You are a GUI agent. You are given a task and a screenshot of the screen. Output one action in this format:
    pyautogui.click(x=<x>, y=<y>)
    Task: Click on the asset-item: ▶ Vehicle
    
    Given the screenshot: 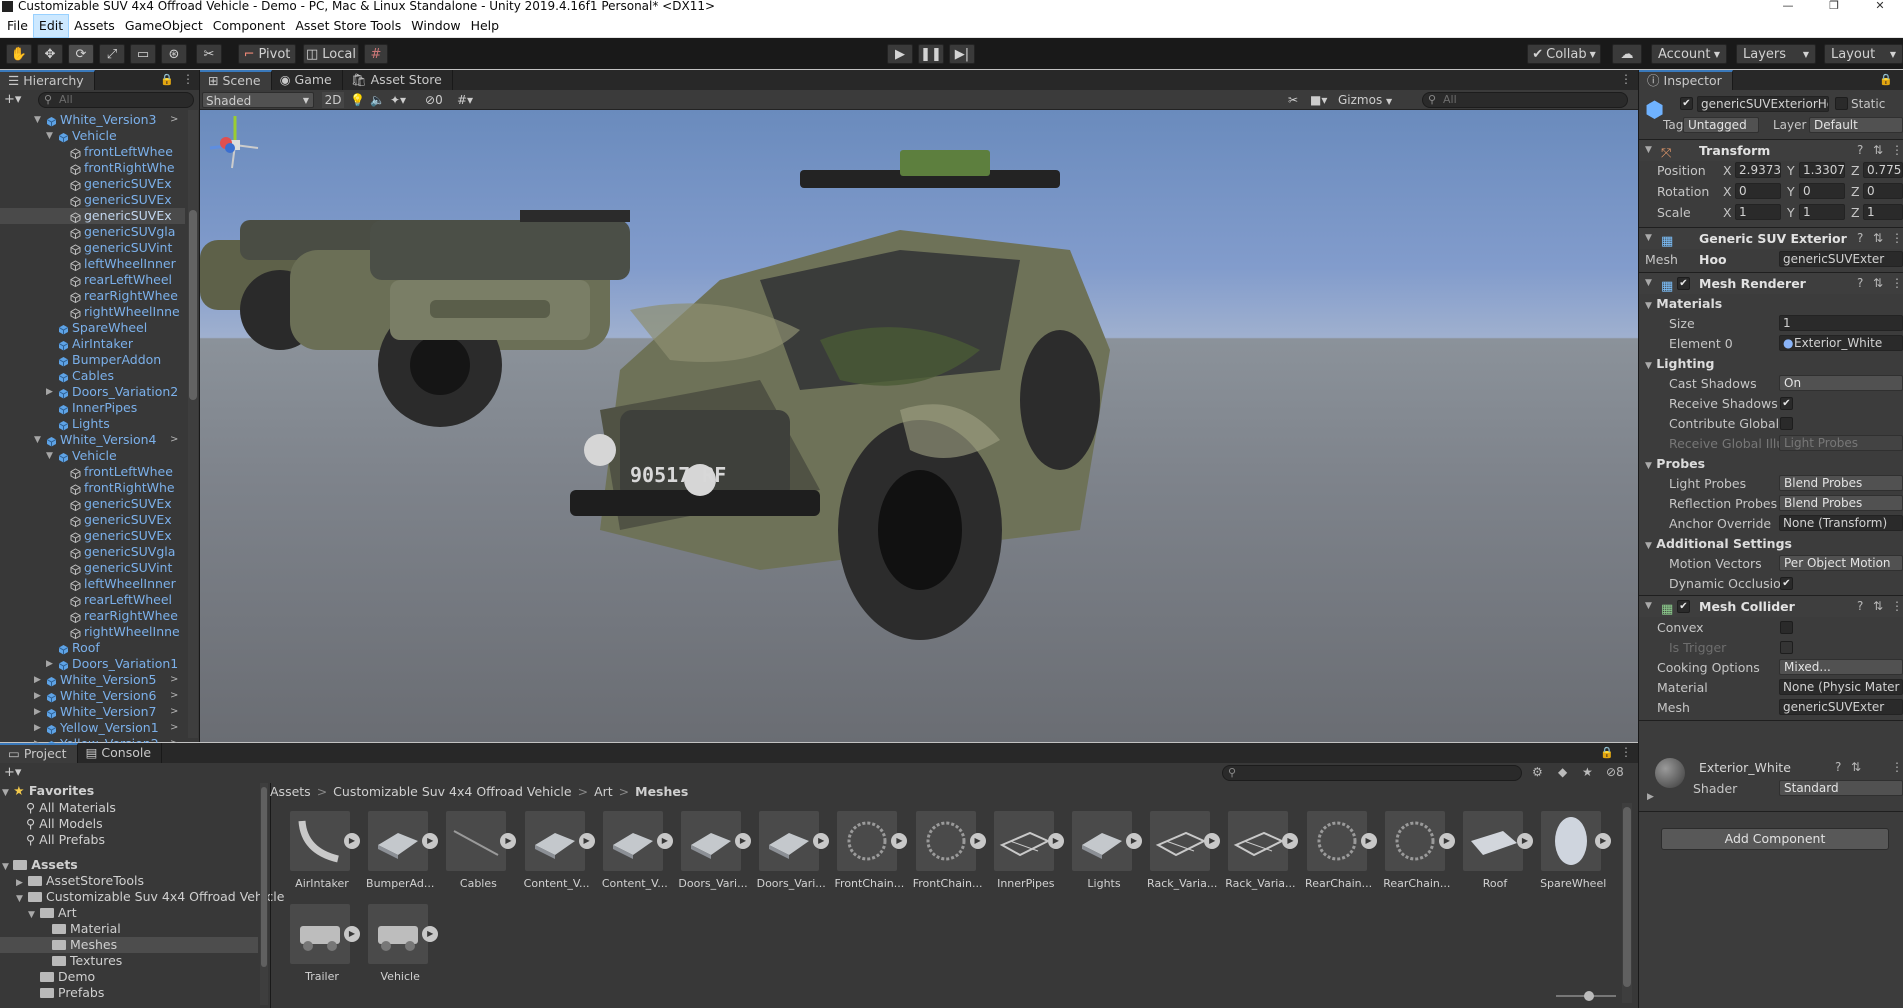 What is the action you would take?
    pyautogui.click(x=403, y=944)
    